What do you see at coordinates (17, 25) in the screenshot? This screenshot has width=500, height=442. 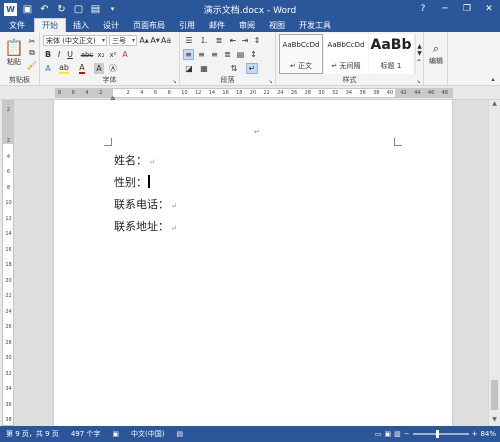 I see `tab-file: 文件` at bounding box center [17, 25].